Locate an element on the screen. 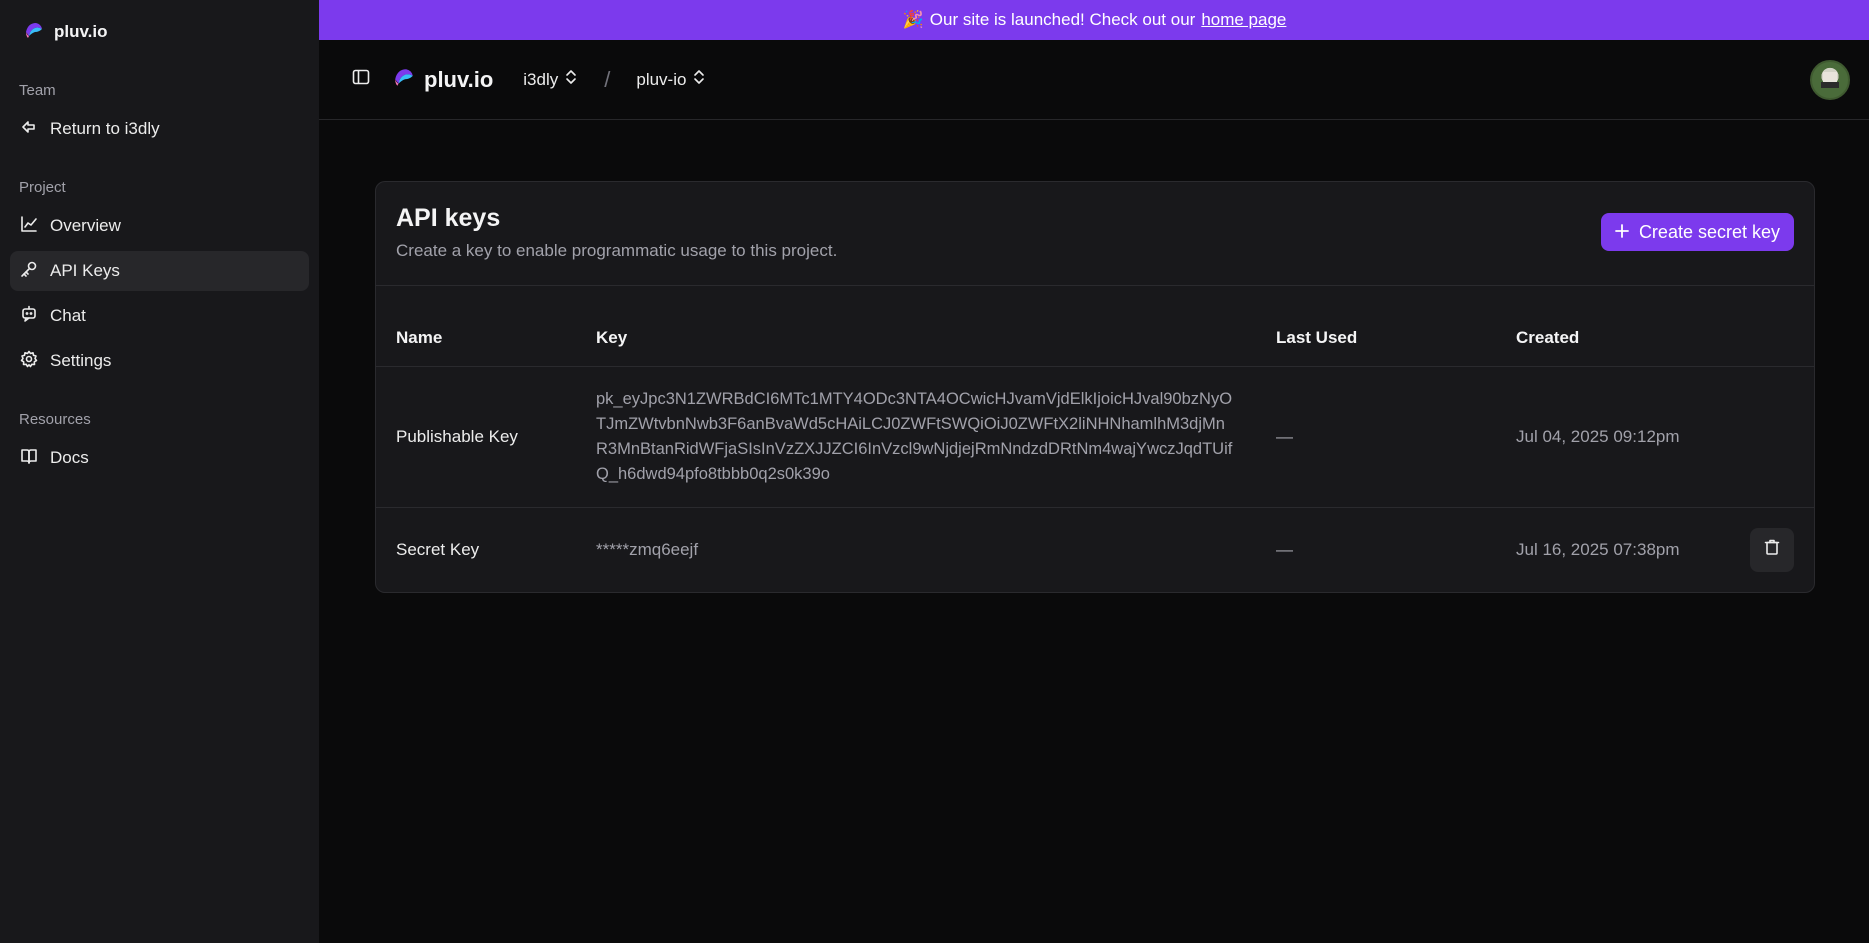  key-name: Publishable Key is located at coordinates (476, 437).